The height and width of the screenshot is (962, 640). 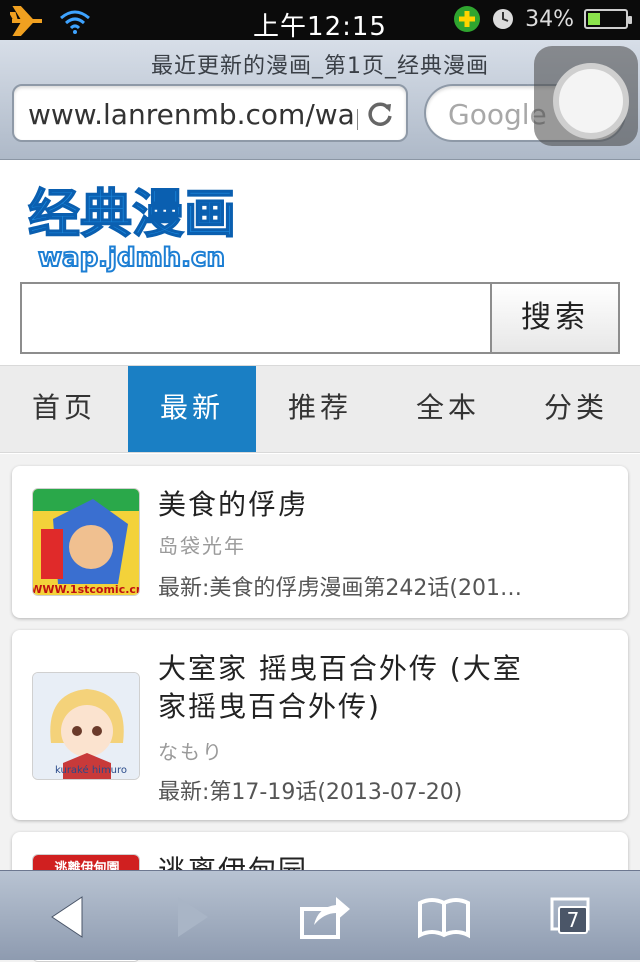 I want to click on comic-author: なもり, so click(x=191, y=752).